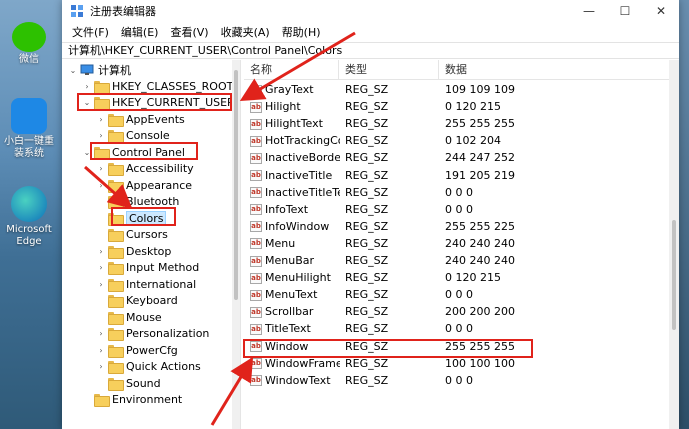  I want to click on tree-node-quick-actions: › Quick Actions, so click(148, 366).